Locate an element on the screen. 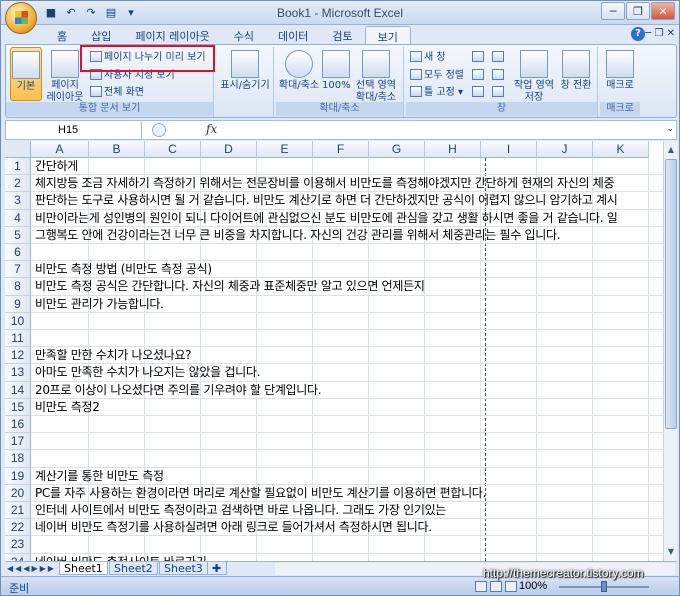 The image size is (680, 596). row-header: 22 is located at coordinates (18, 528).